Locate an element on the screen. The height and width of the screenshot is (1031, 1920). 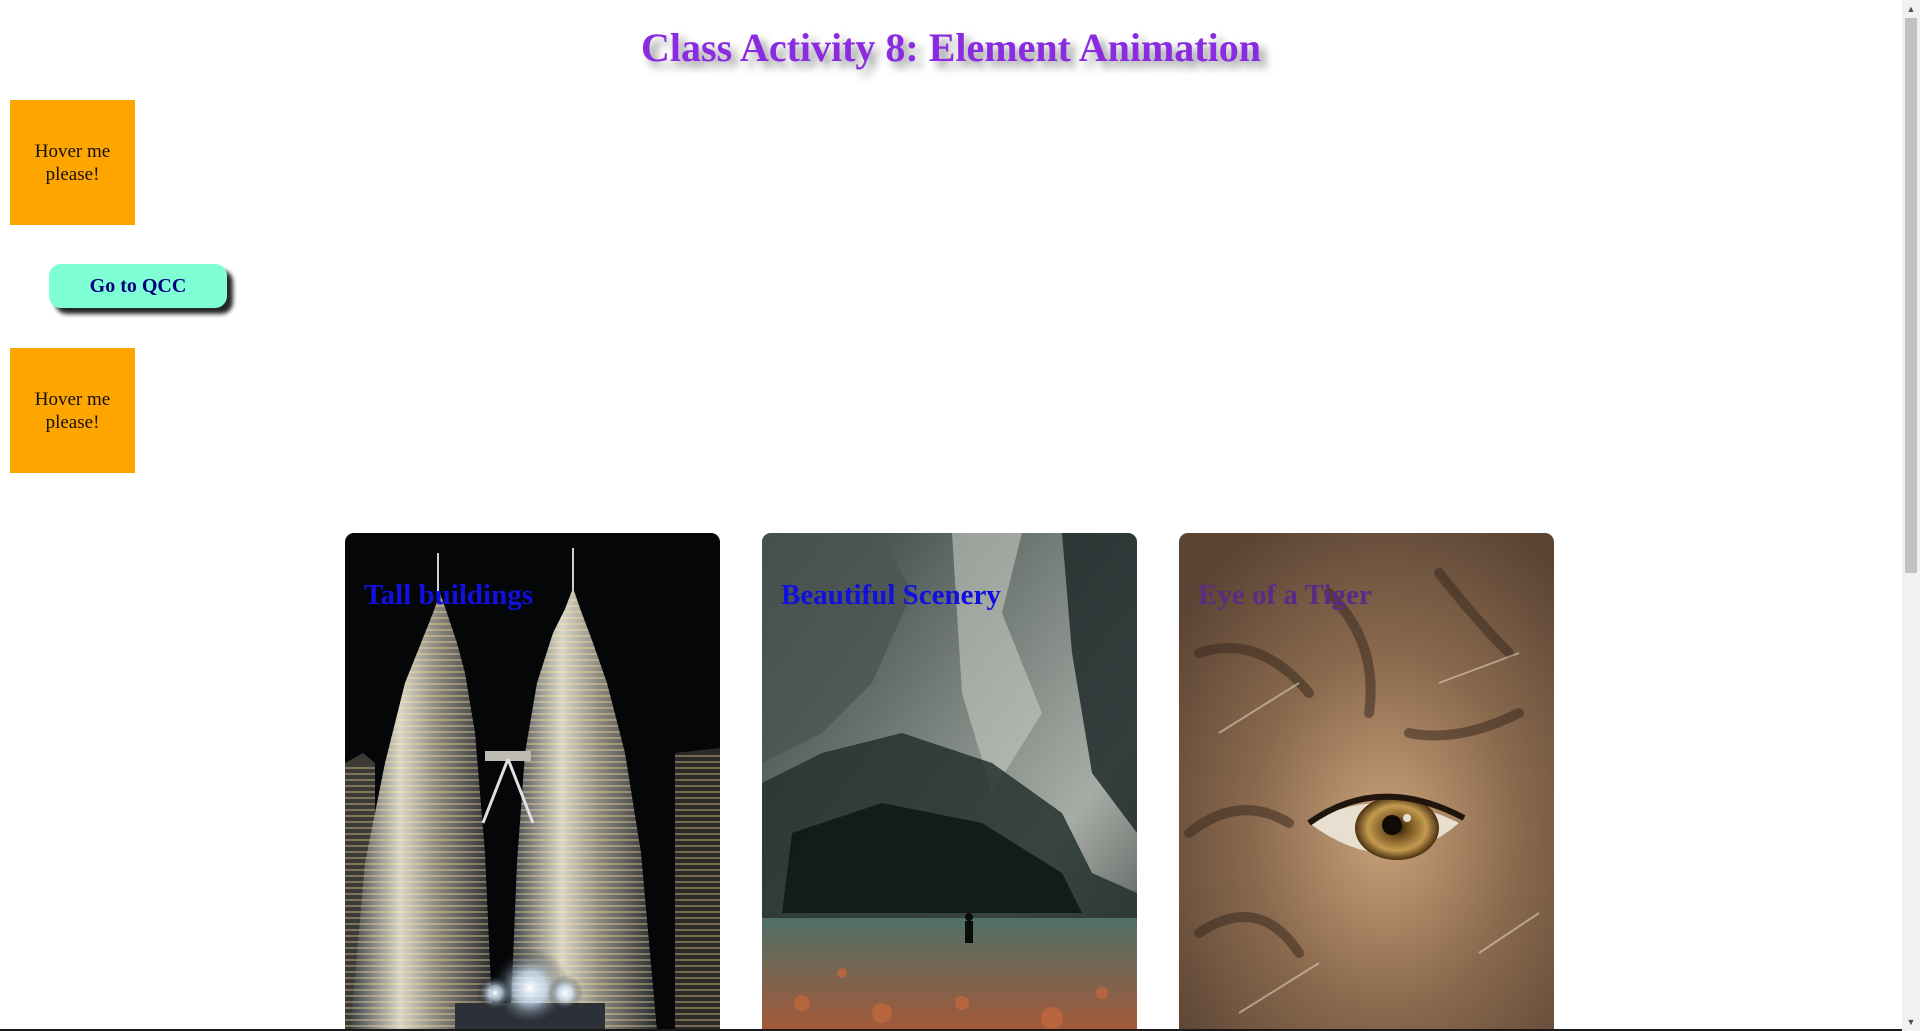
card-title: Beautiful Scenery is located at coordinates (891, 595).